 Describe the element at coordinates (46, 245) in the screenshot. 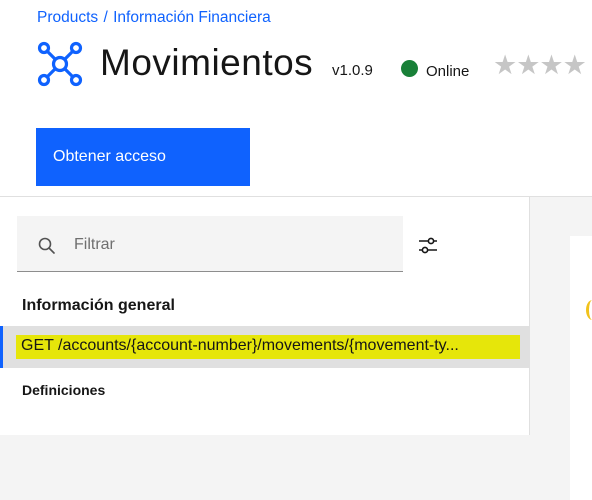

I see `search-icon` at that location.